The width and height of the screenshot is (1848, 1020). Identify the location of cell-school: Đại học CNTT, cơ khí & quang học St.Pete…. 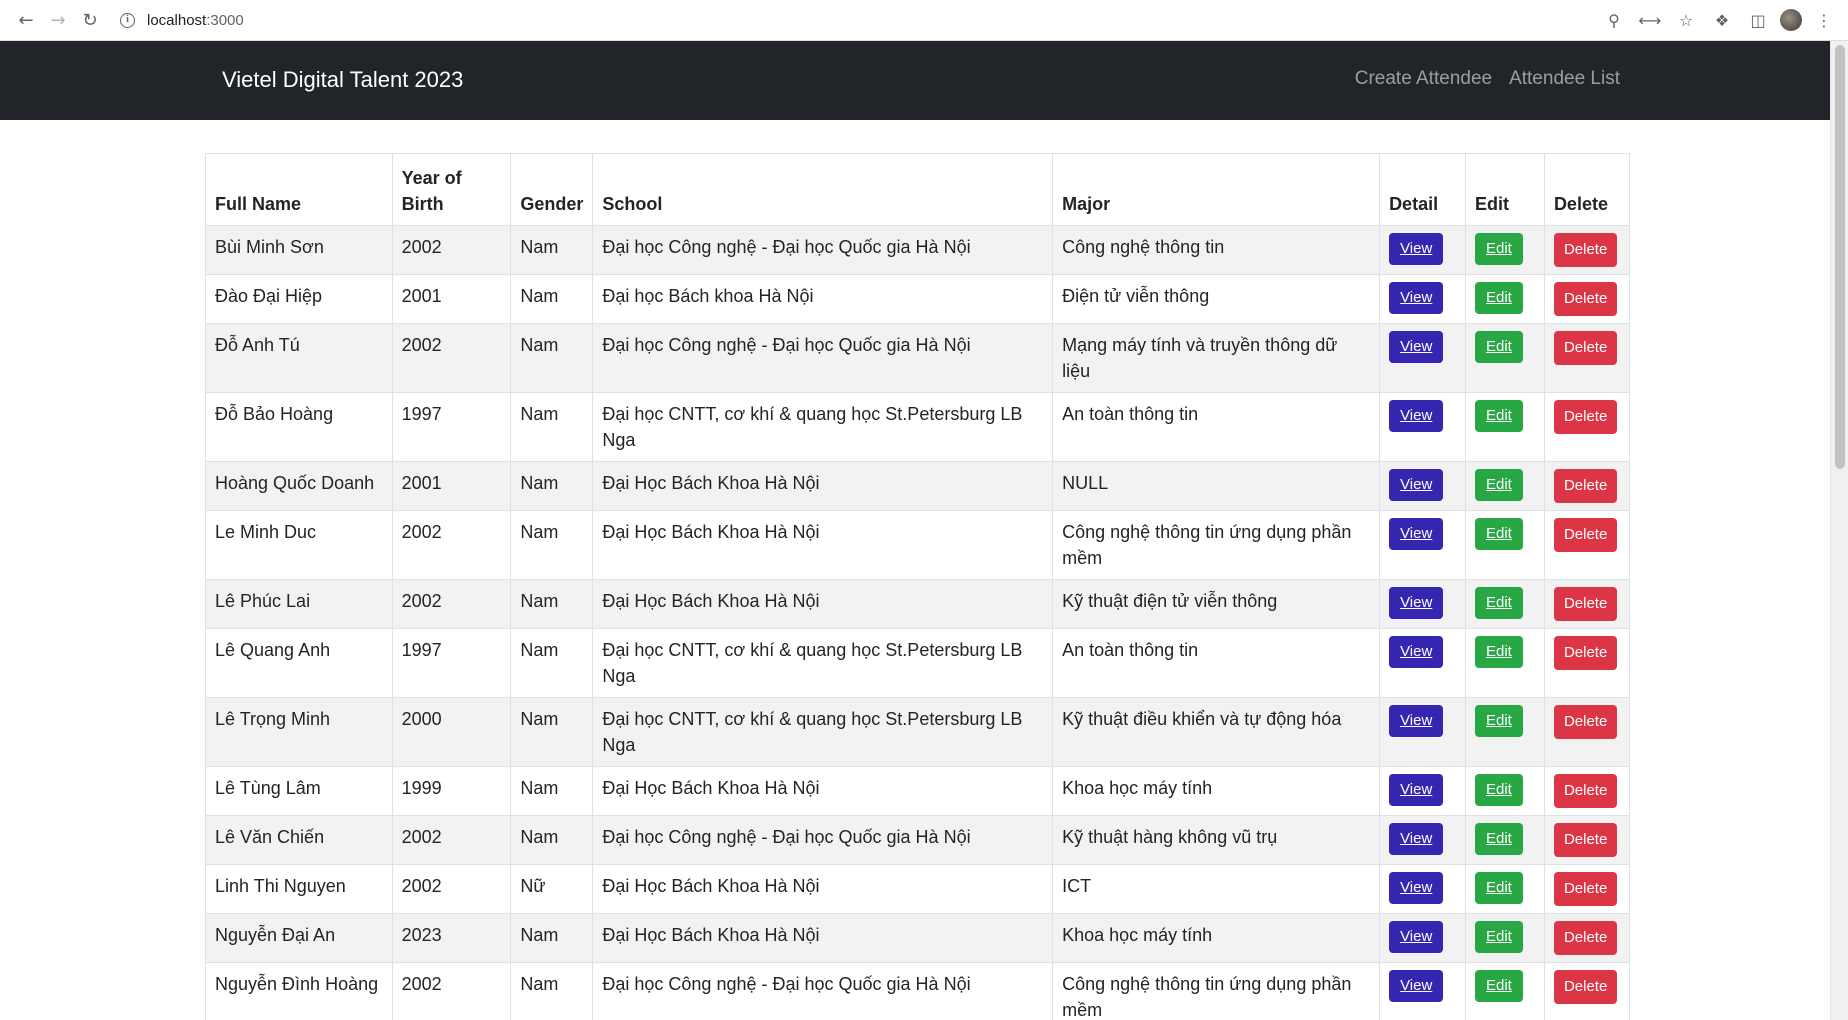
(823, 427).